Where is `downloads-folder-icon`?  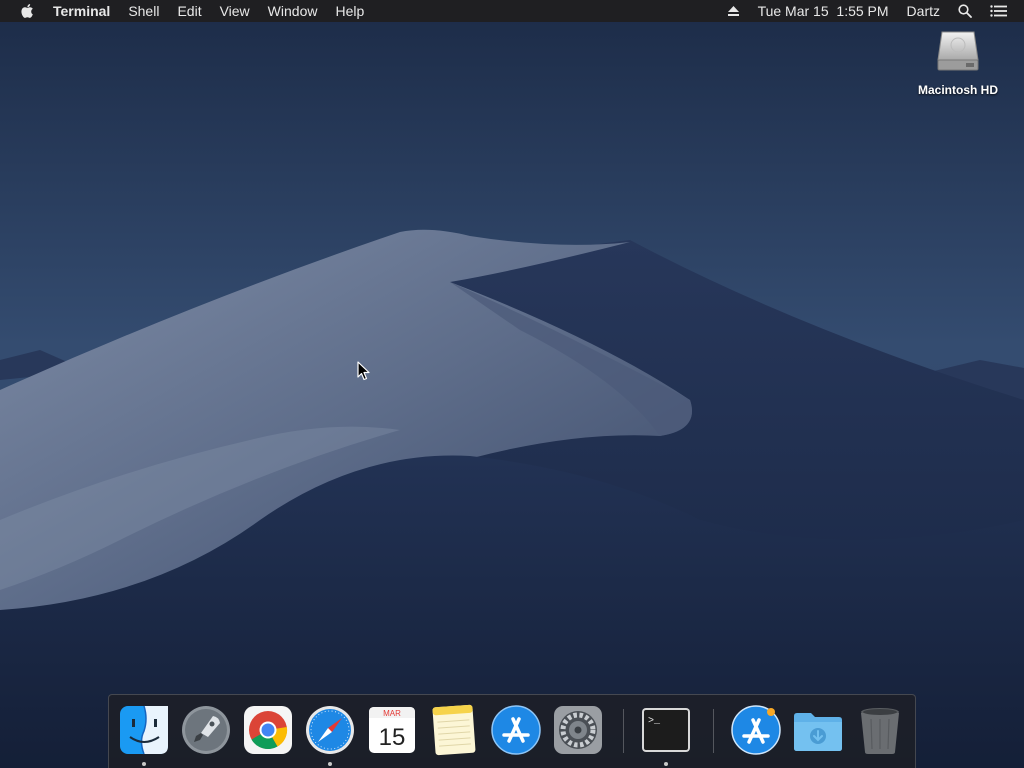
downloads-folder-icon is located at coordinates (818, 732).